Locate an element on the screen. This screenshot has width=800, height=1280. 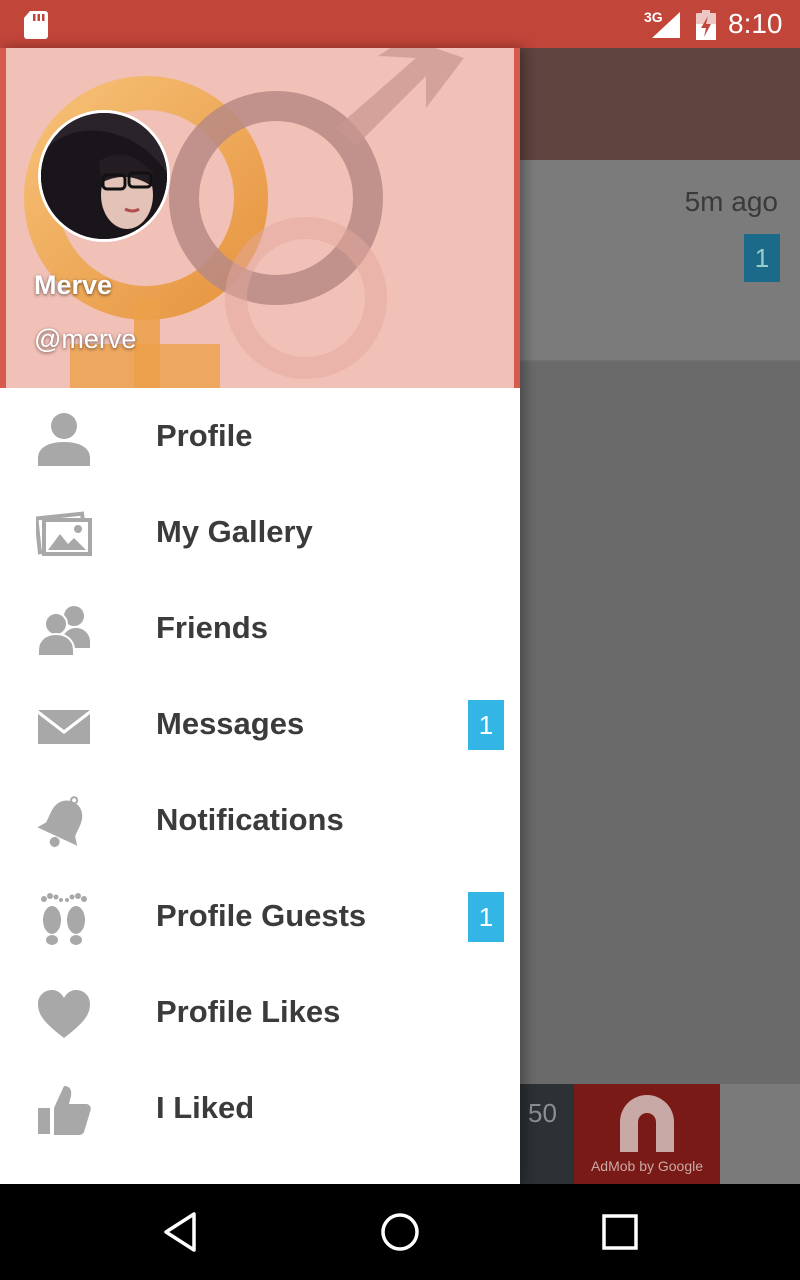
menu-label: Friends is located at coordinates (212, 627).